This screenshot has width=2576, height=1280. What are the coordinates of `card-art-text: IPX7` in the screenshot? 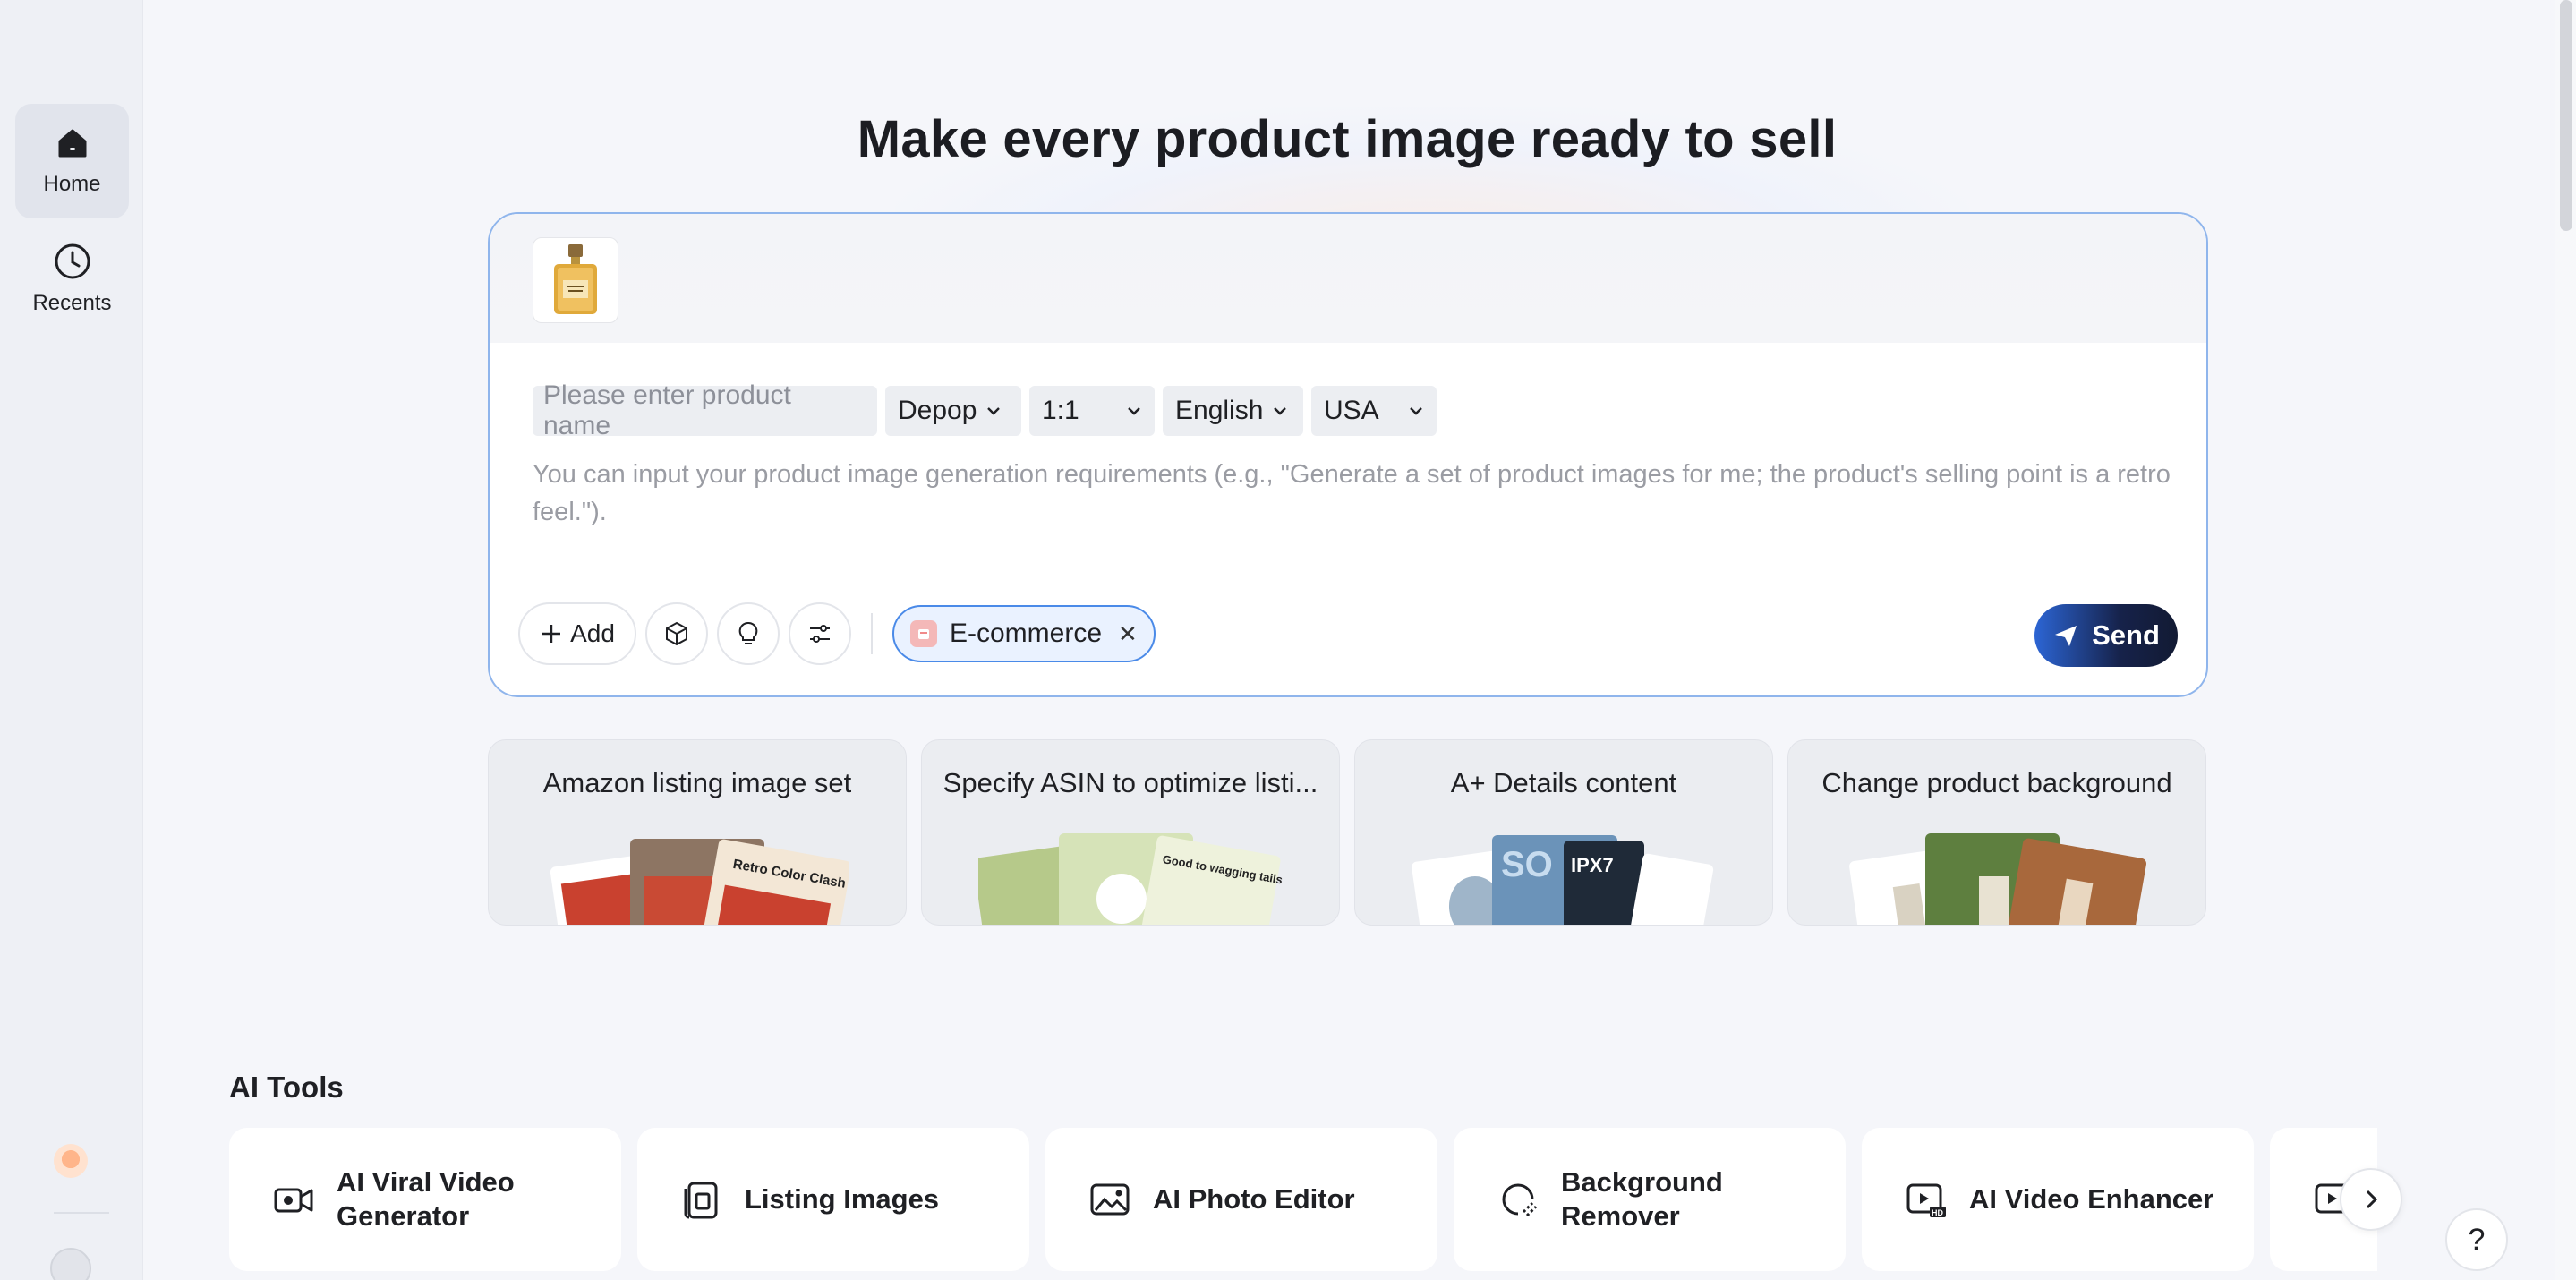 It's located at (1592, 865).